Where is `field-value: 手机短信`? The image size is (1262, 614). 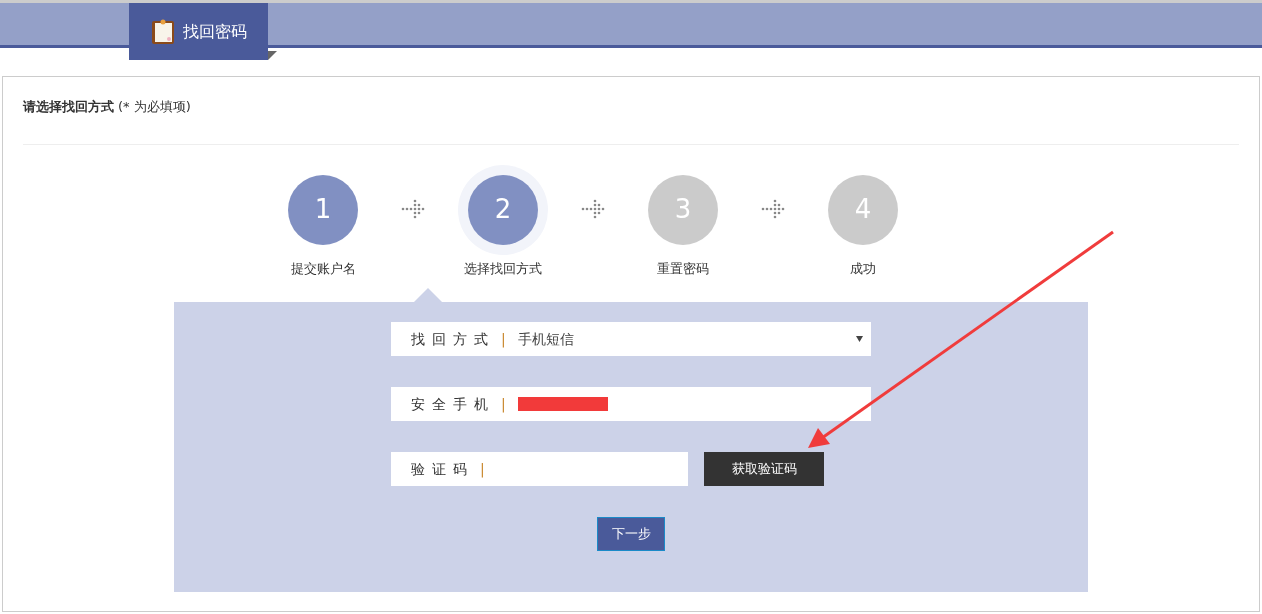
field-value: 手机短信 is located at coordinates (545, 339).